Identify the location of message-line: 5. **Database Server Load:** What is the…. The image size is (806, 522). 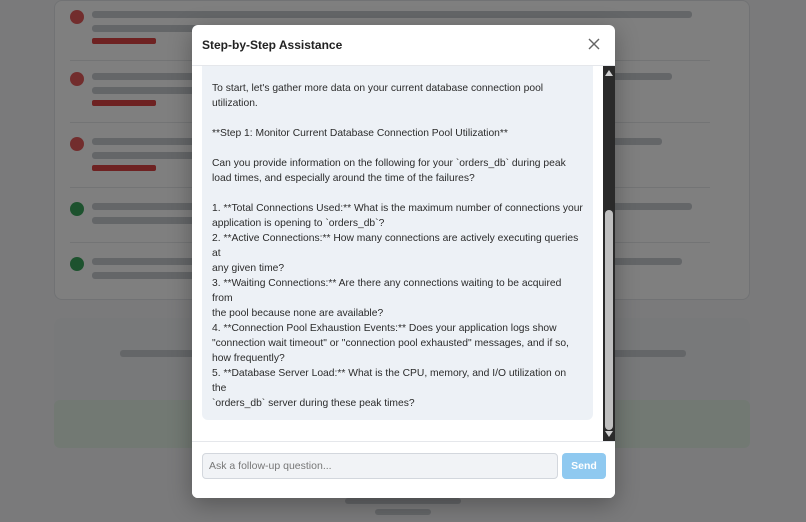
(389, 381).